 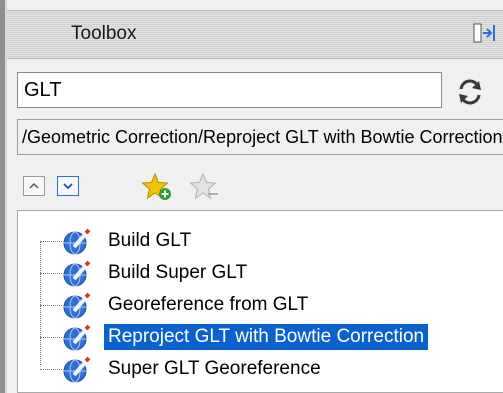 I want to click on chevron-up-icon, so click(x=34, y=185).